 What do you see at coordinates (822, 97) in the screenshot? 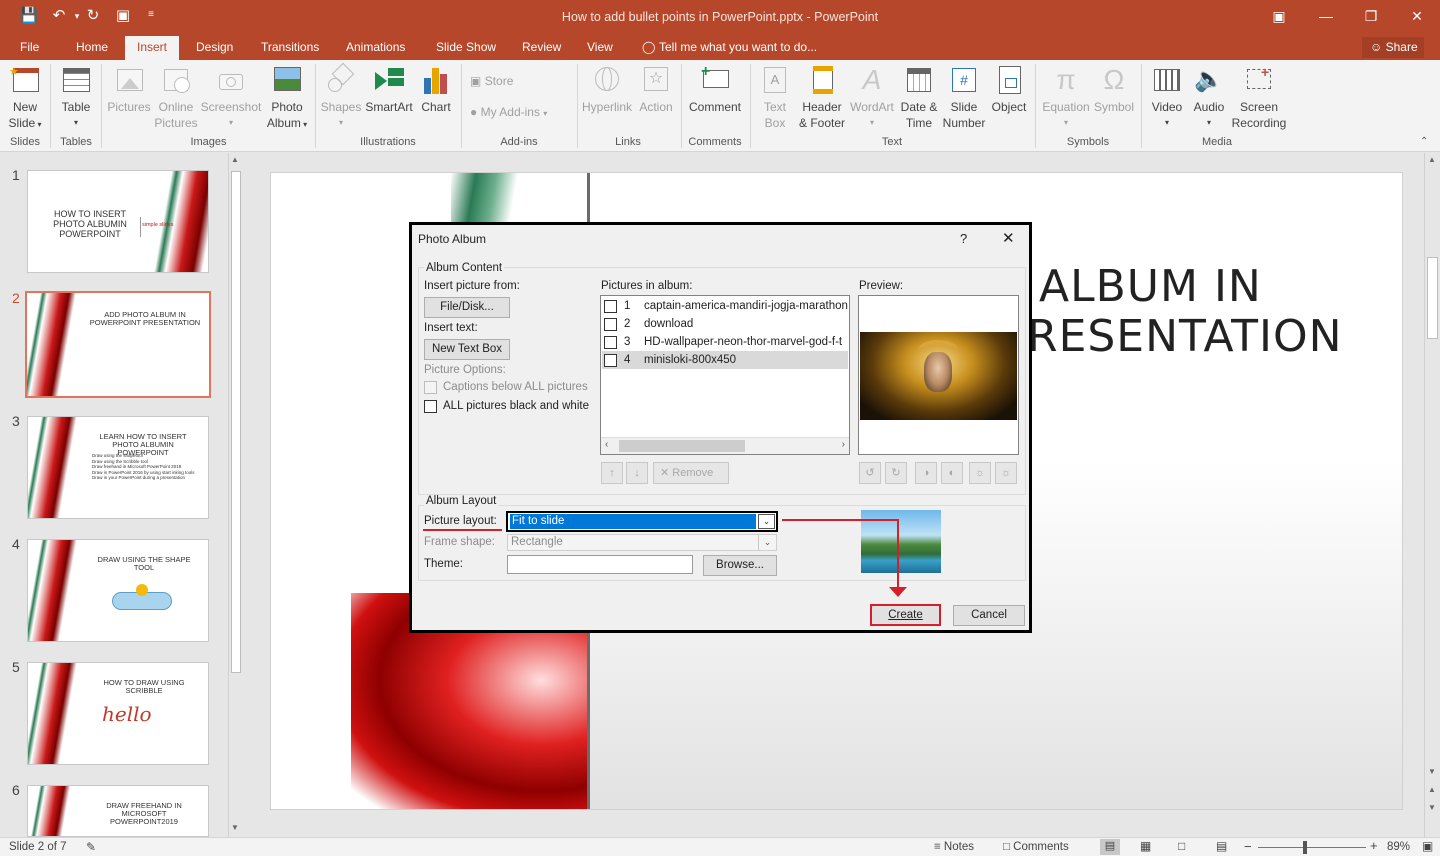
I see `header-footer-button: Header & Footer` at bounding box center [822, 97].